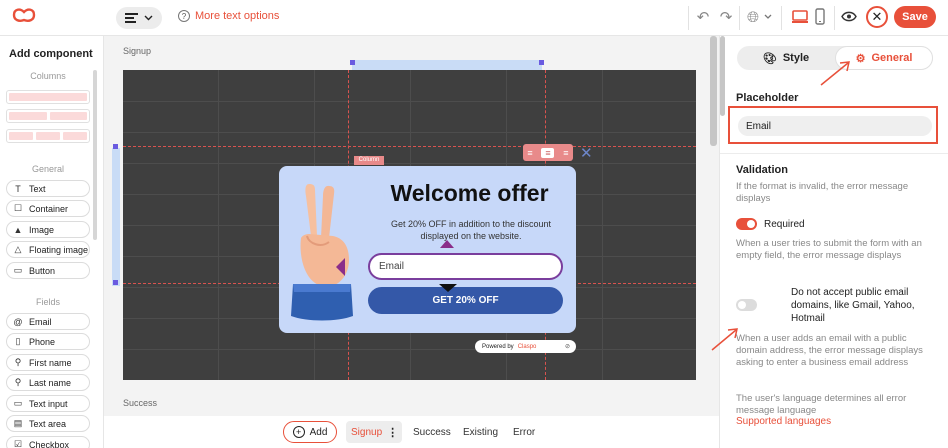  I want to click on add-email-field-item: @ Email, so click(48, 321).